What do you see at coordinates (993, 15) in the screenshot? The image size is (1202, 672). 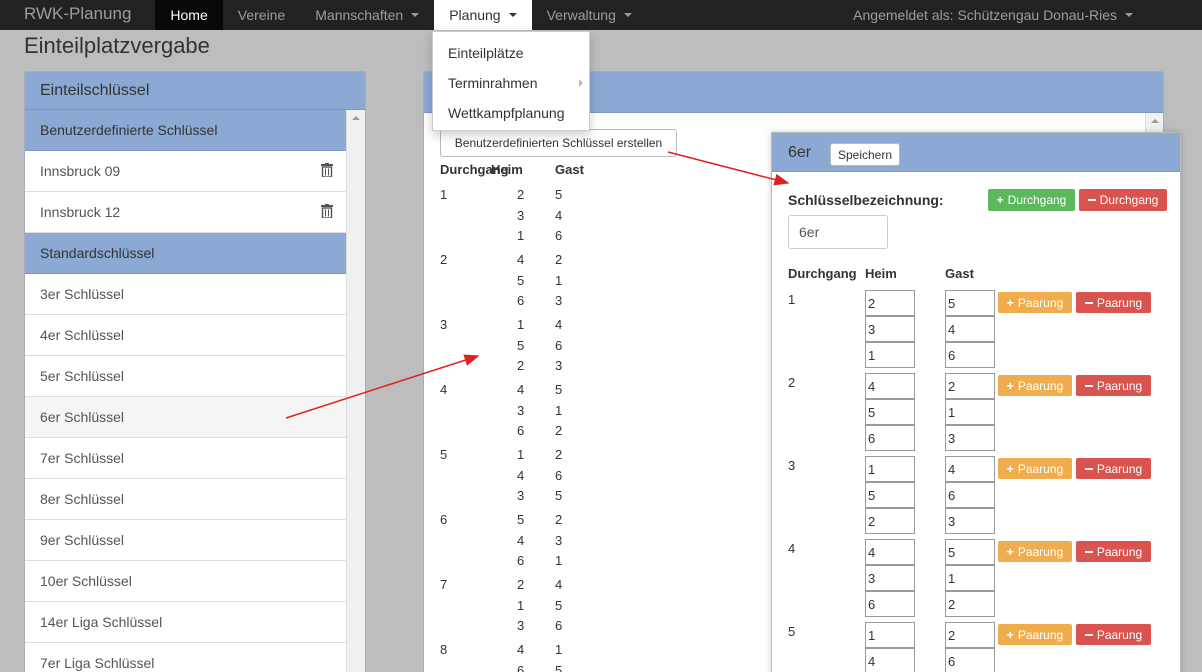 I see `nav-user-menu: Angemeldet als: Schützengau Donau-Ries` at bounding box center [993, 15].